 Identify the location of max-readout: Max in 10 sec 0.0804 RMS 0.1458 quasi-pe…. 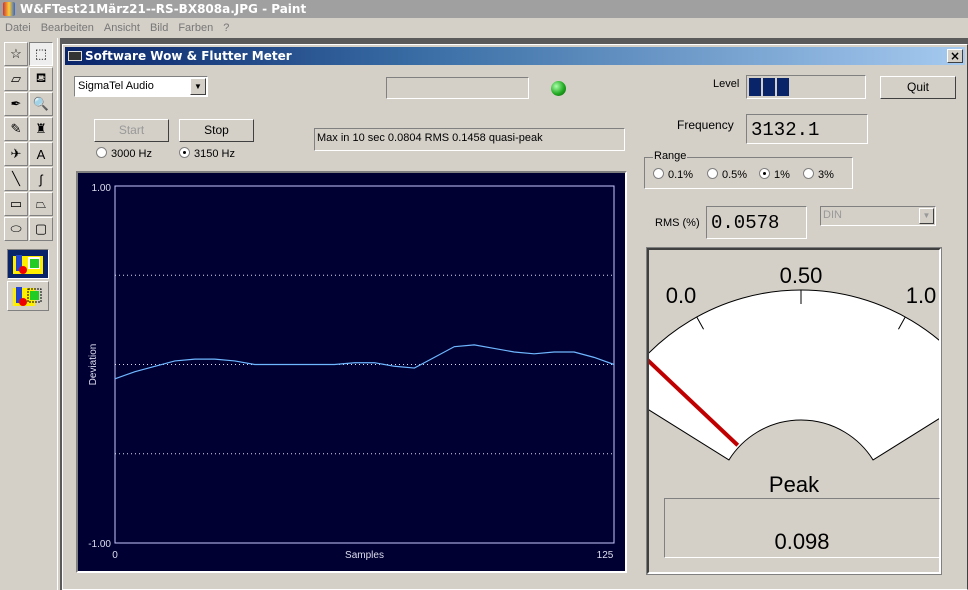
(469, 139).